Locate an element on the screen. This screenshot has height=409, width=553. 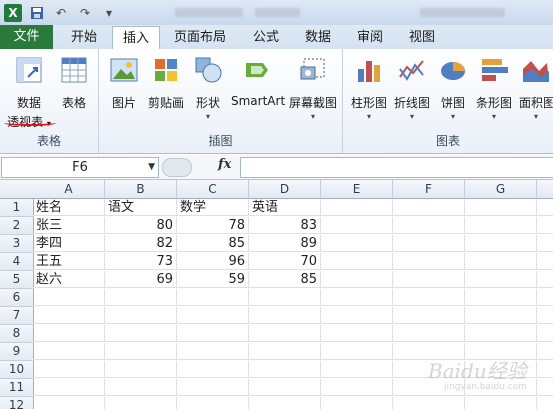
cell: 59 is located at coordinates (213, 279).